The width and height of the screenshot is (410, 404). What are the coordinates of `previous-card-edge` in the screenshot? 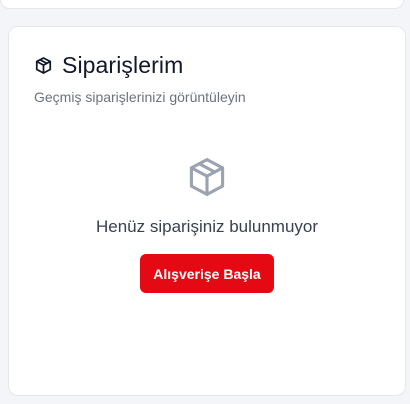 It's located at (202, 4).